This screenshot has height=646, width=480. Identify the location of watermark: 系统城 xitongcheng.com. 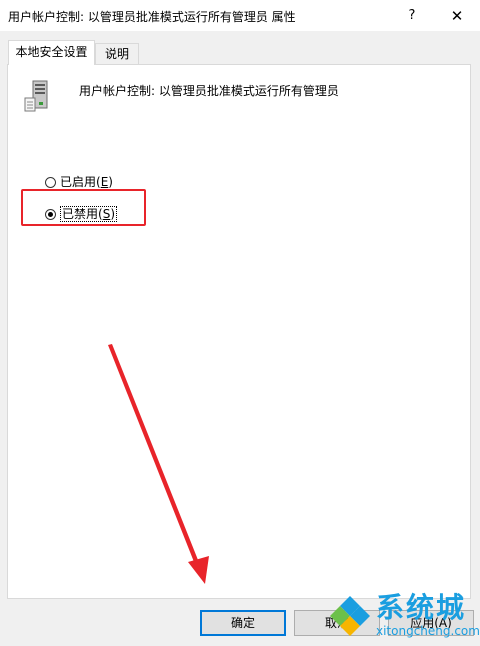
(400, 618).